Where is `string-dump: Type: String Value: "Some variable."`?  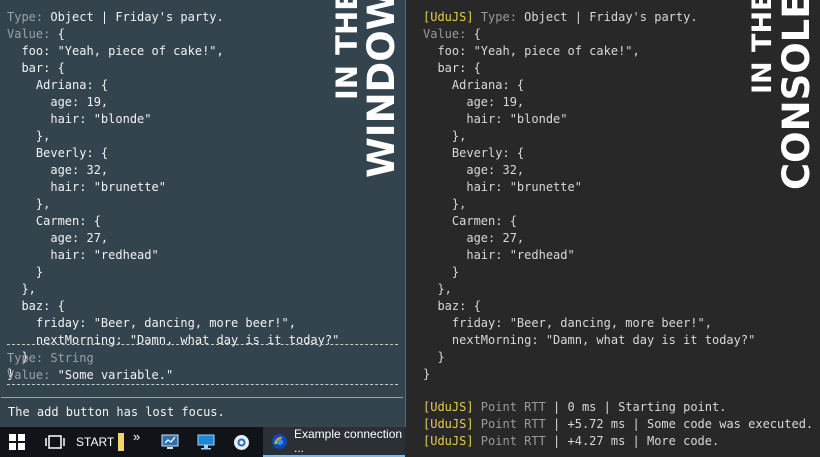 string-dump: Type: String Value: "Some variable." is located at coordinates (90, 367).